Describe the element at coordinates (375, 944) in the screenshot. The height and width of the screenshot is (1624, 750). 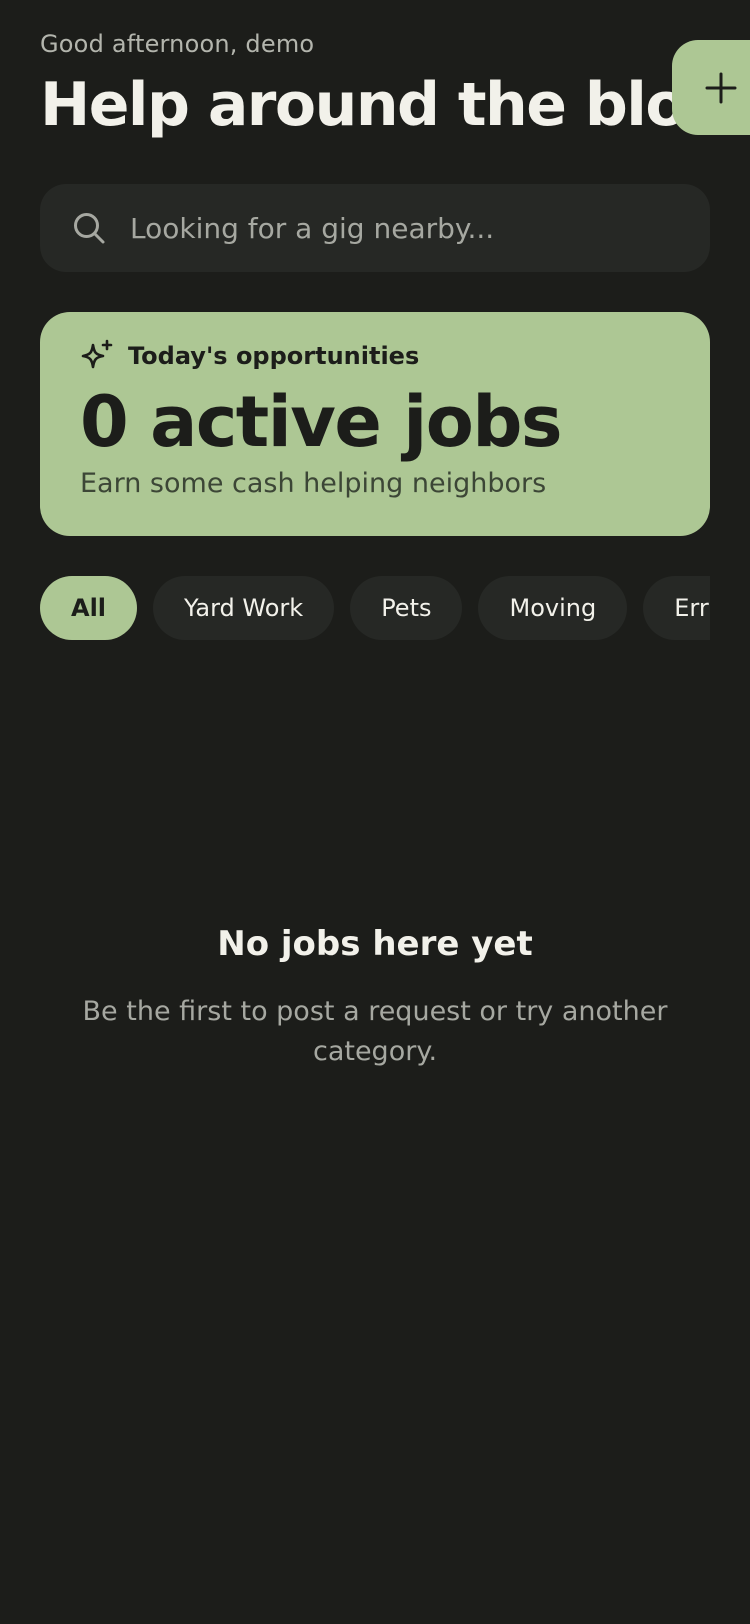
I see `empty-state-title: No jobs here yet` at that location.